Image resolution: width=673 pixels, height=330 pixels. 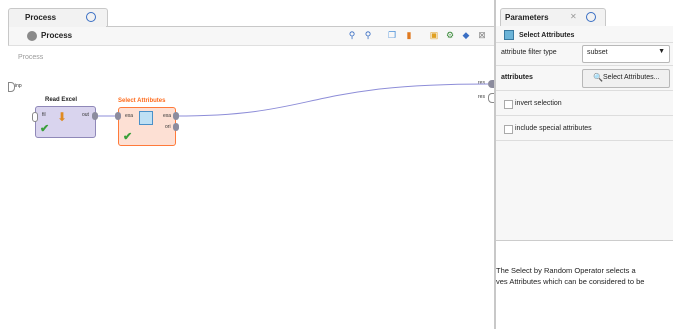 What do you see at coordinates (508, 104) in the screenshot?
I see `invert-selection-checkbox` at bounding box center [508, 104].